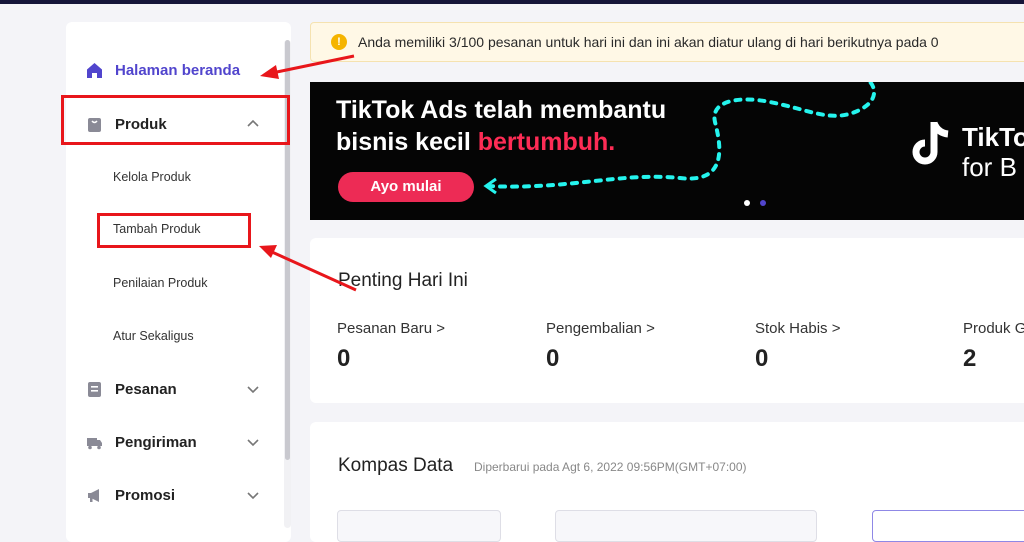 Image resolution: width=1024 pixels, height=542 pixels. I want to click on metric-pengembalian-value: 0, so click(553, 358).